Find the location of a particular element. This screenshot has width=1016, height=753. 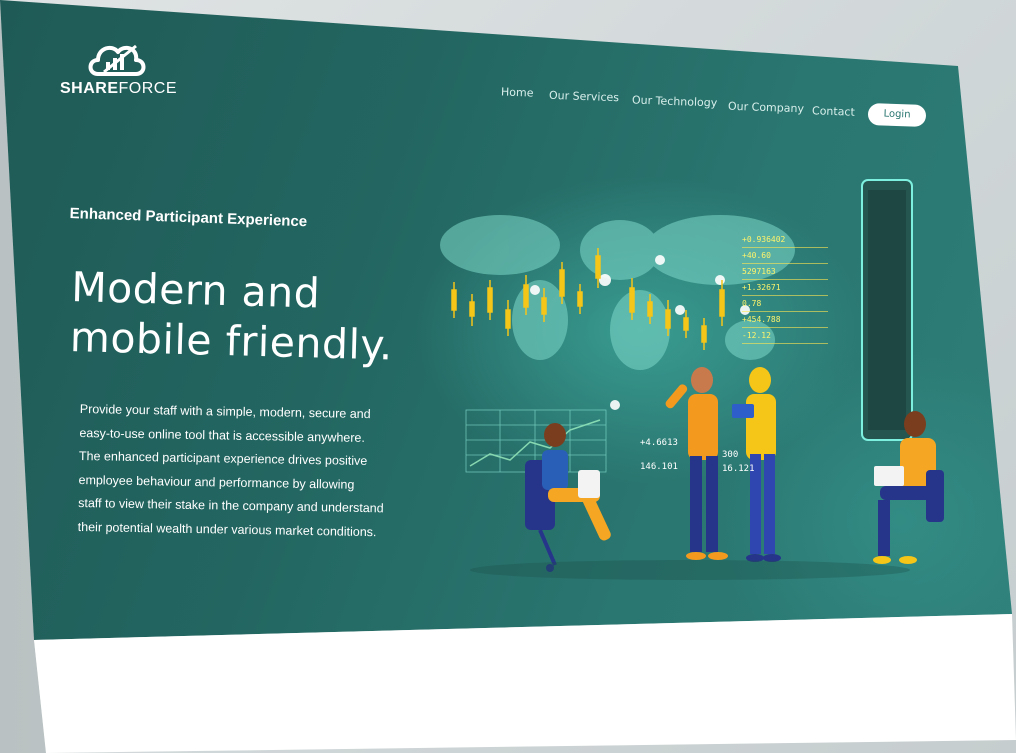

nav-home: Home is located at coordinates (517, 92).